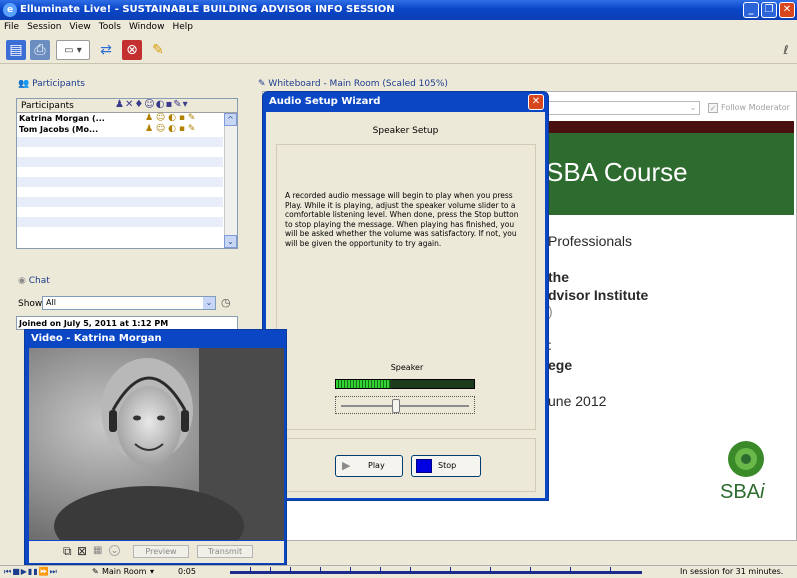  I want to click on chat-filter-select: All ⌄, so click(129, 303).